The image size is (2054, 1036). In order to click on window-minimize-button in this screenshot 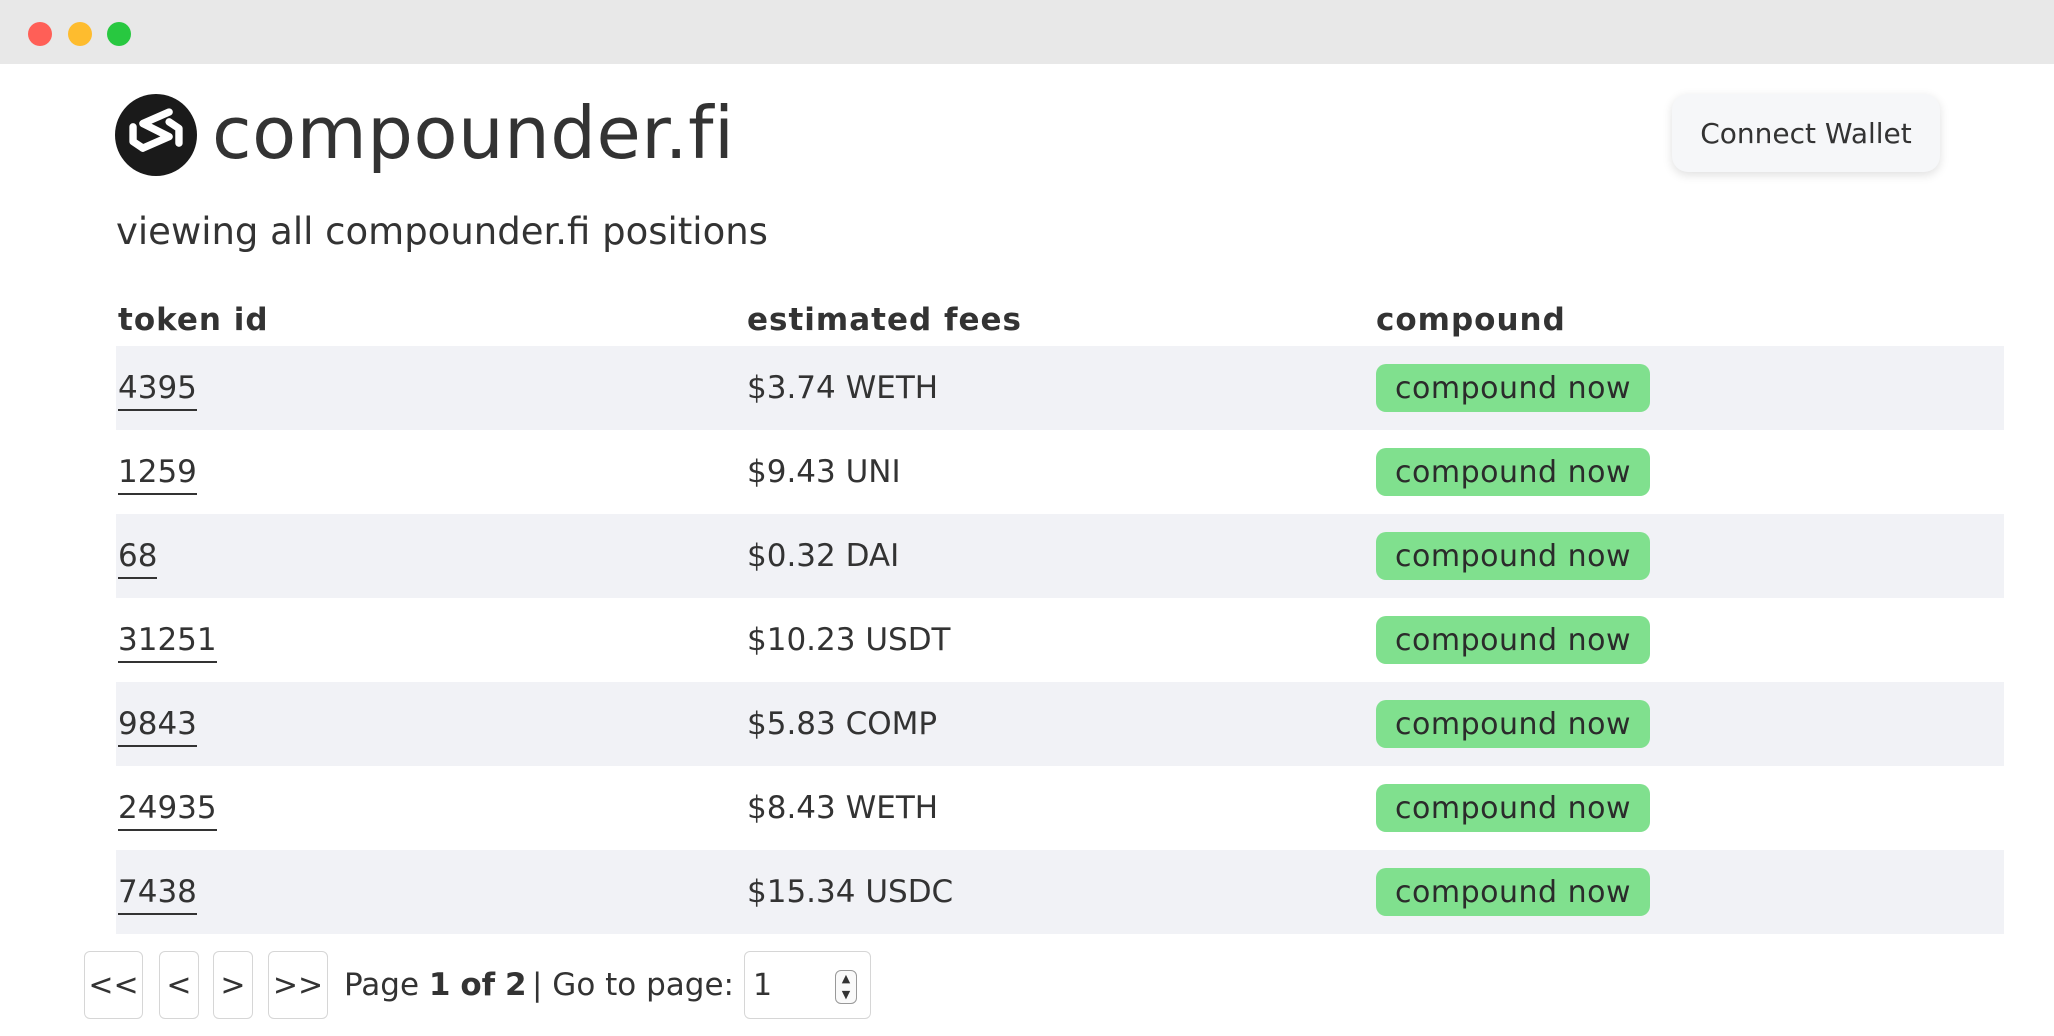, I will do `click(80, 34)`.